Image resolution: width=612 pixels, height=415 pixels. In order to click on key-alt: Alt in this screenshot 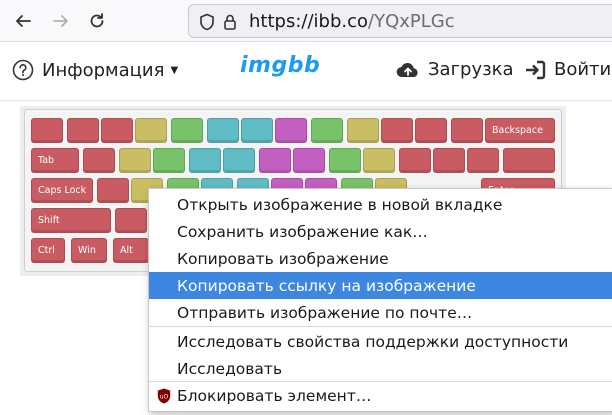, I will do `click(131, 250)`.